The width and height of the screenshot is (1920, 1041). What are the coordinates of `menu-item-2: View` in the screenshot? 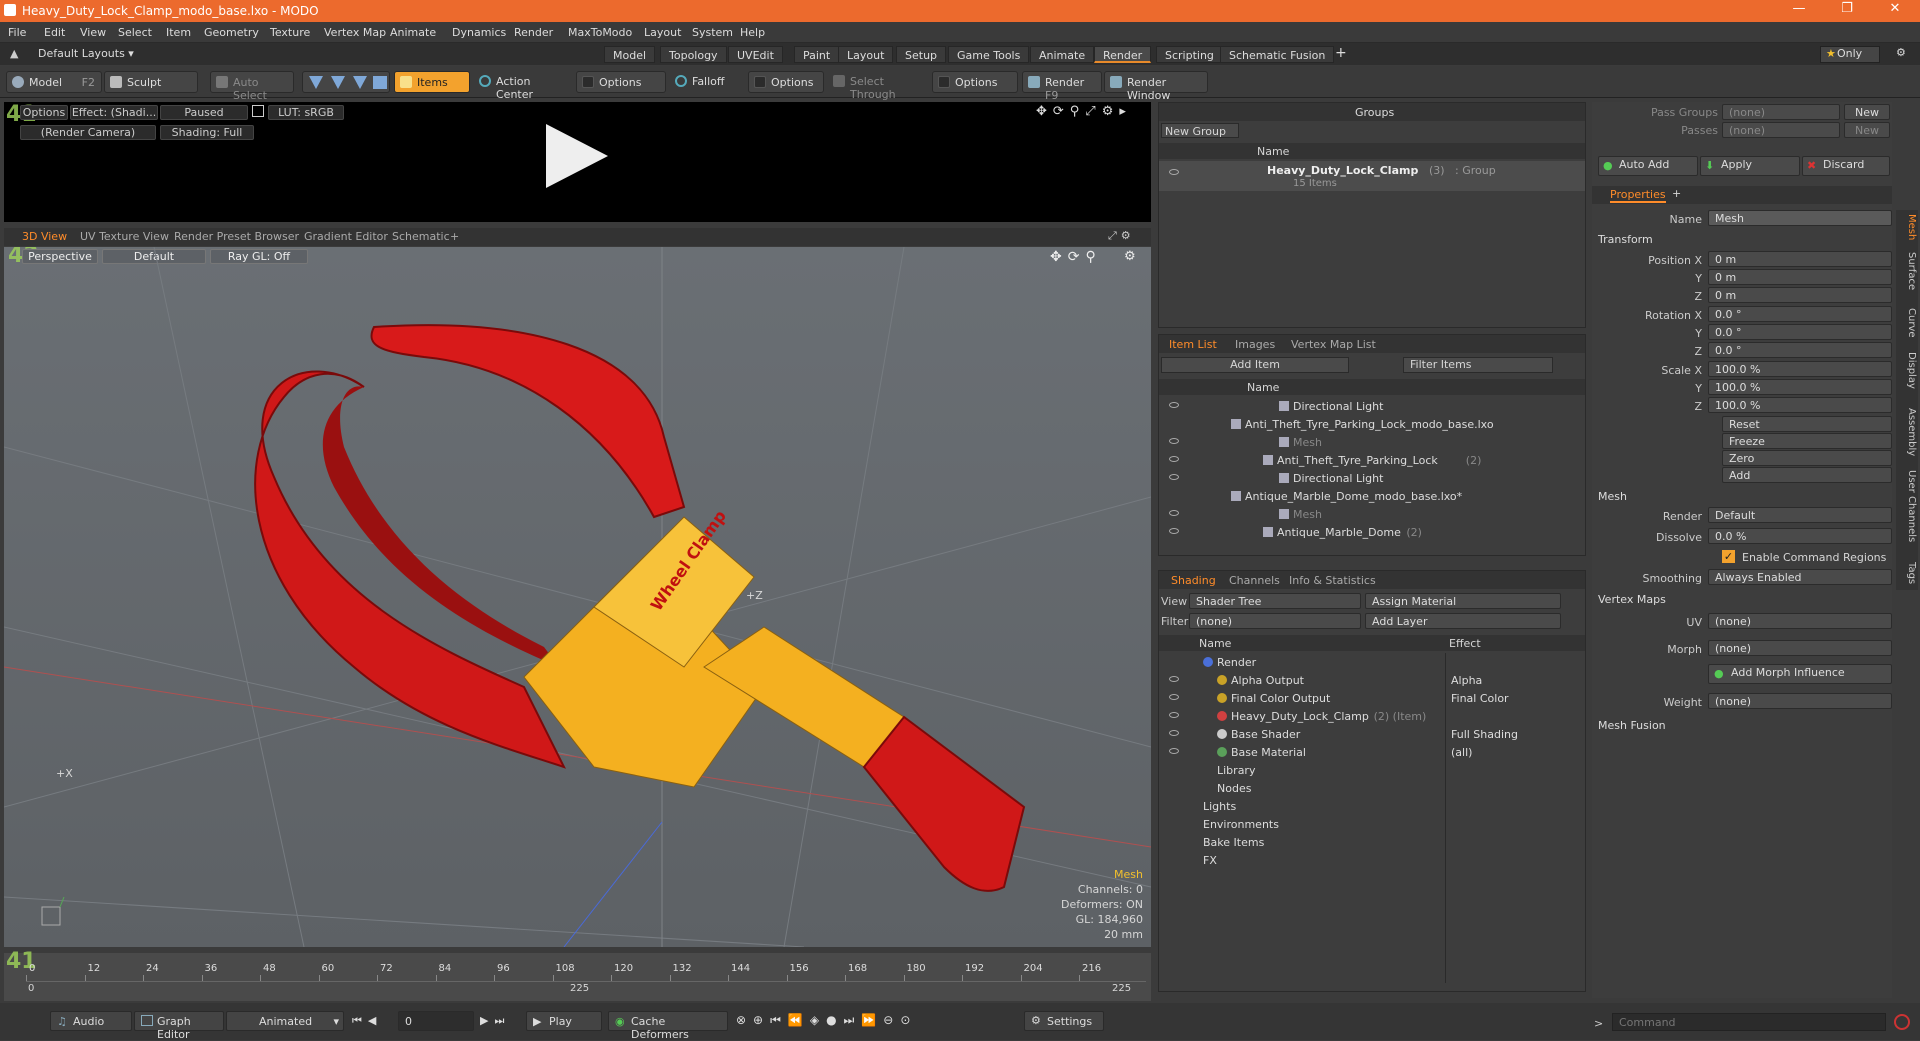 It's located at (93, 32).